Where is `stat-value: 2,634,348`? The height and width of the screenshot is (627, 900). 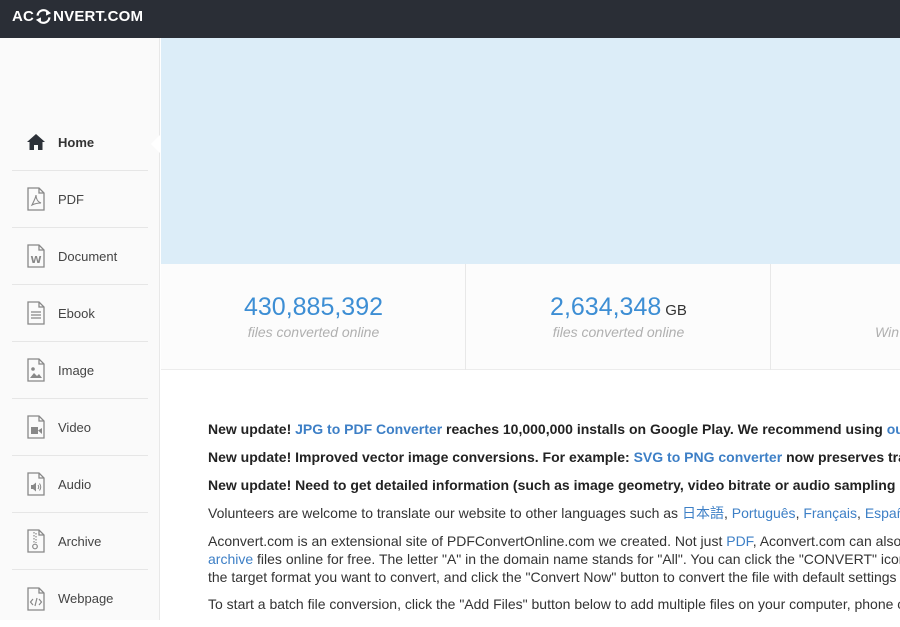 stat-value: 2,634,348 is located at coordinates (606, 307).